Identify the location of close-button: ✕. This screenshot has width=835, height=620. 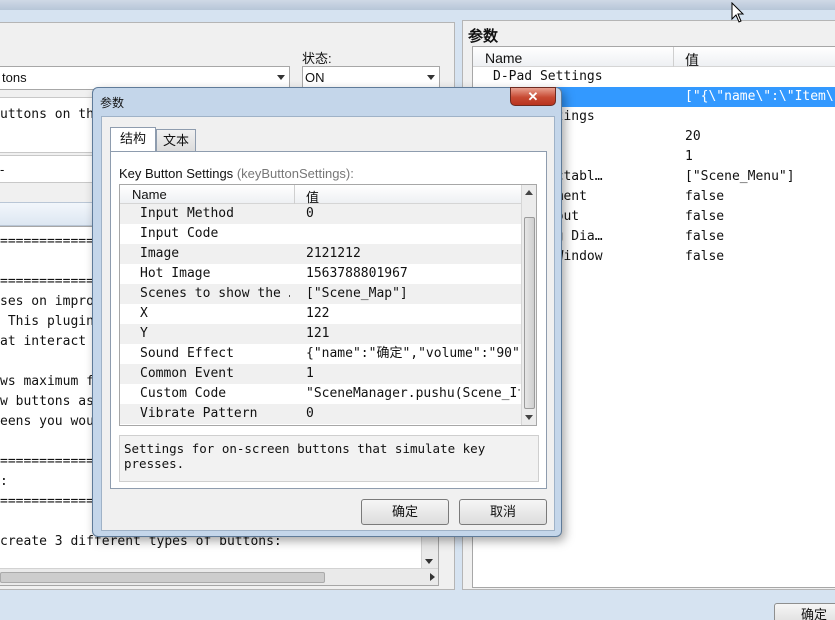
(533, 96).